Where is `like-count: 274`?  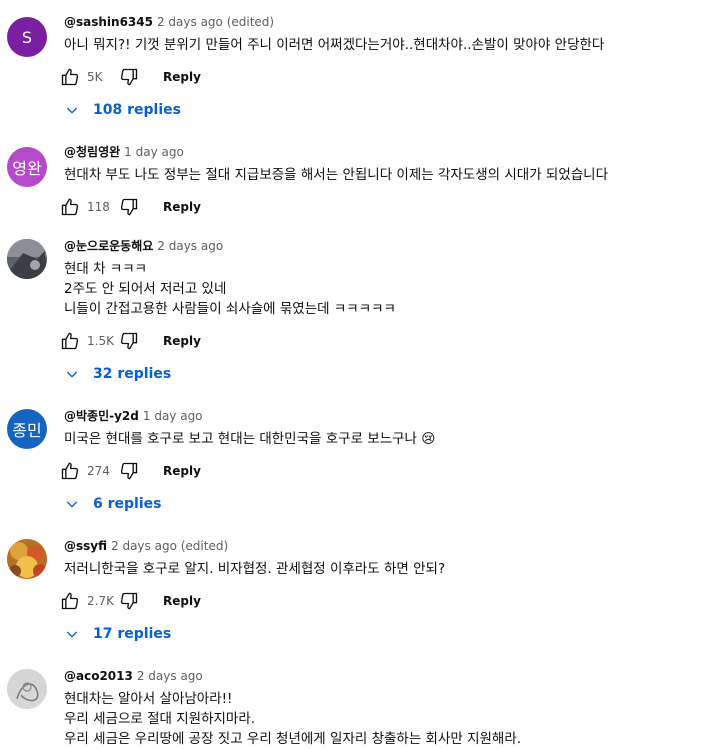 like-count: 274 is located at coordinates (98, 471).